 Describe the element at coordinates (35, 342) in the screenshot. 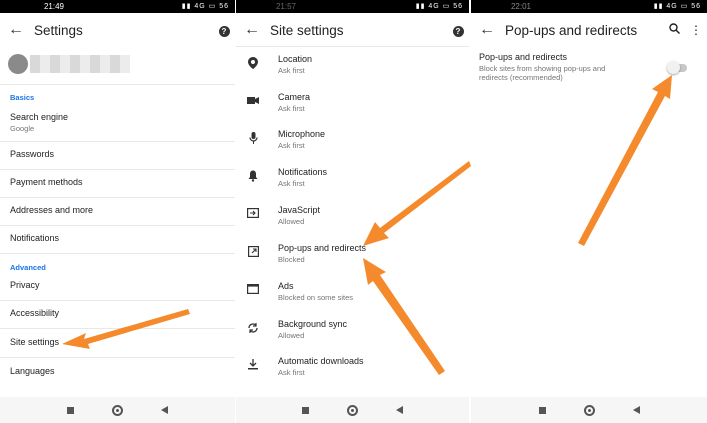

I see `settings-item-label: Site settings` at that location.